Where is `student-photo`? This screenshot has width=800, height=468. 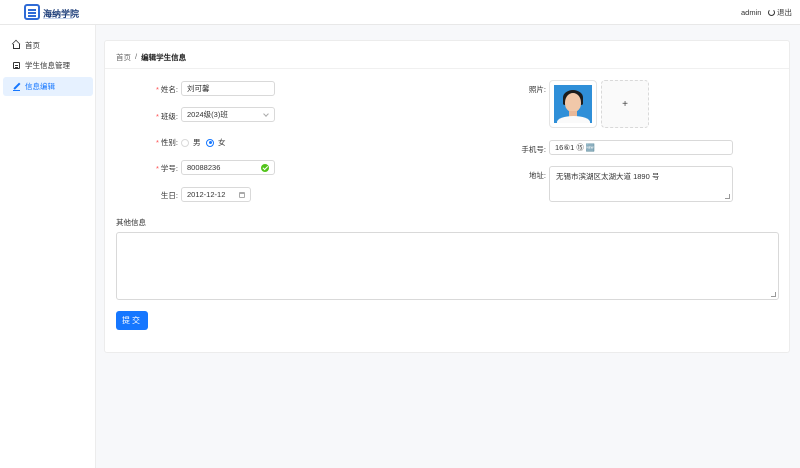
student-photo is located at coordinates (573, 104).